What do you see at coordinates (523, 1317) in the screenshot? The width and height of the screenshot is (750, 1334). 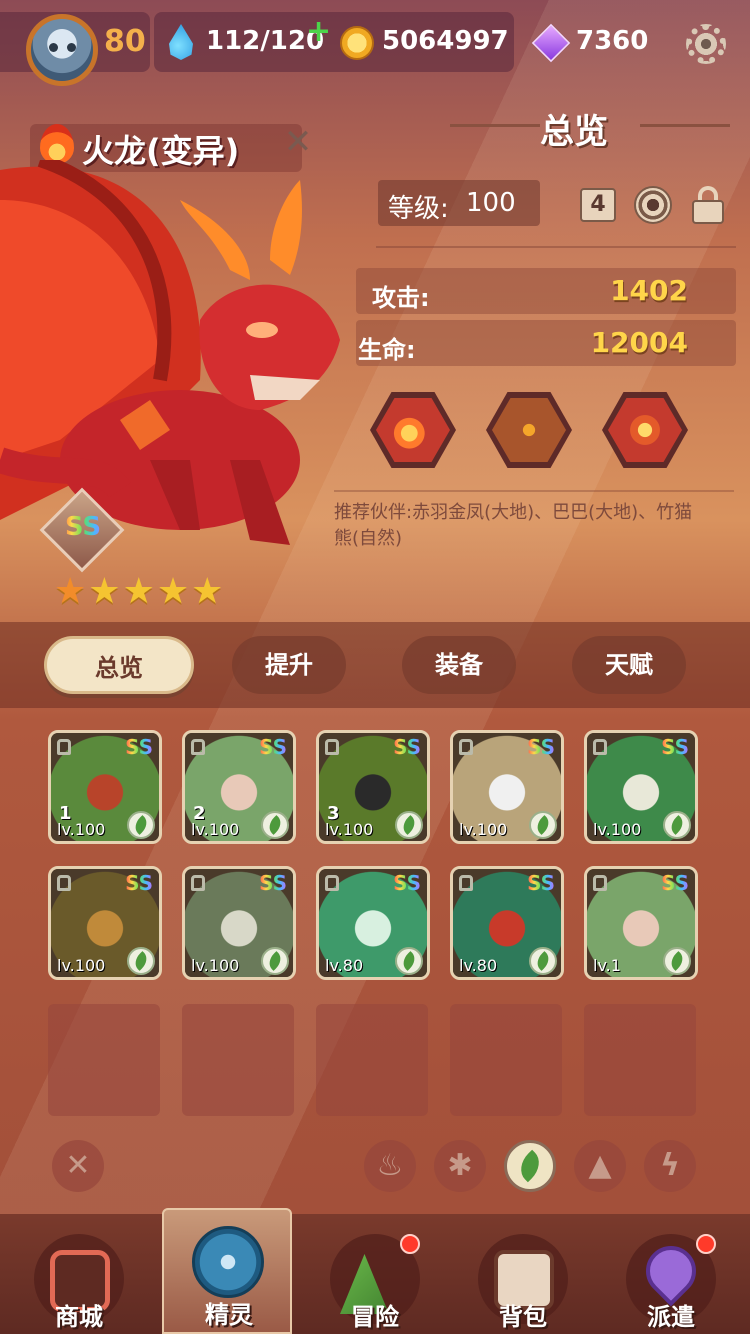 I see `nav-label: 背包` at bounding box center [523, 1317].